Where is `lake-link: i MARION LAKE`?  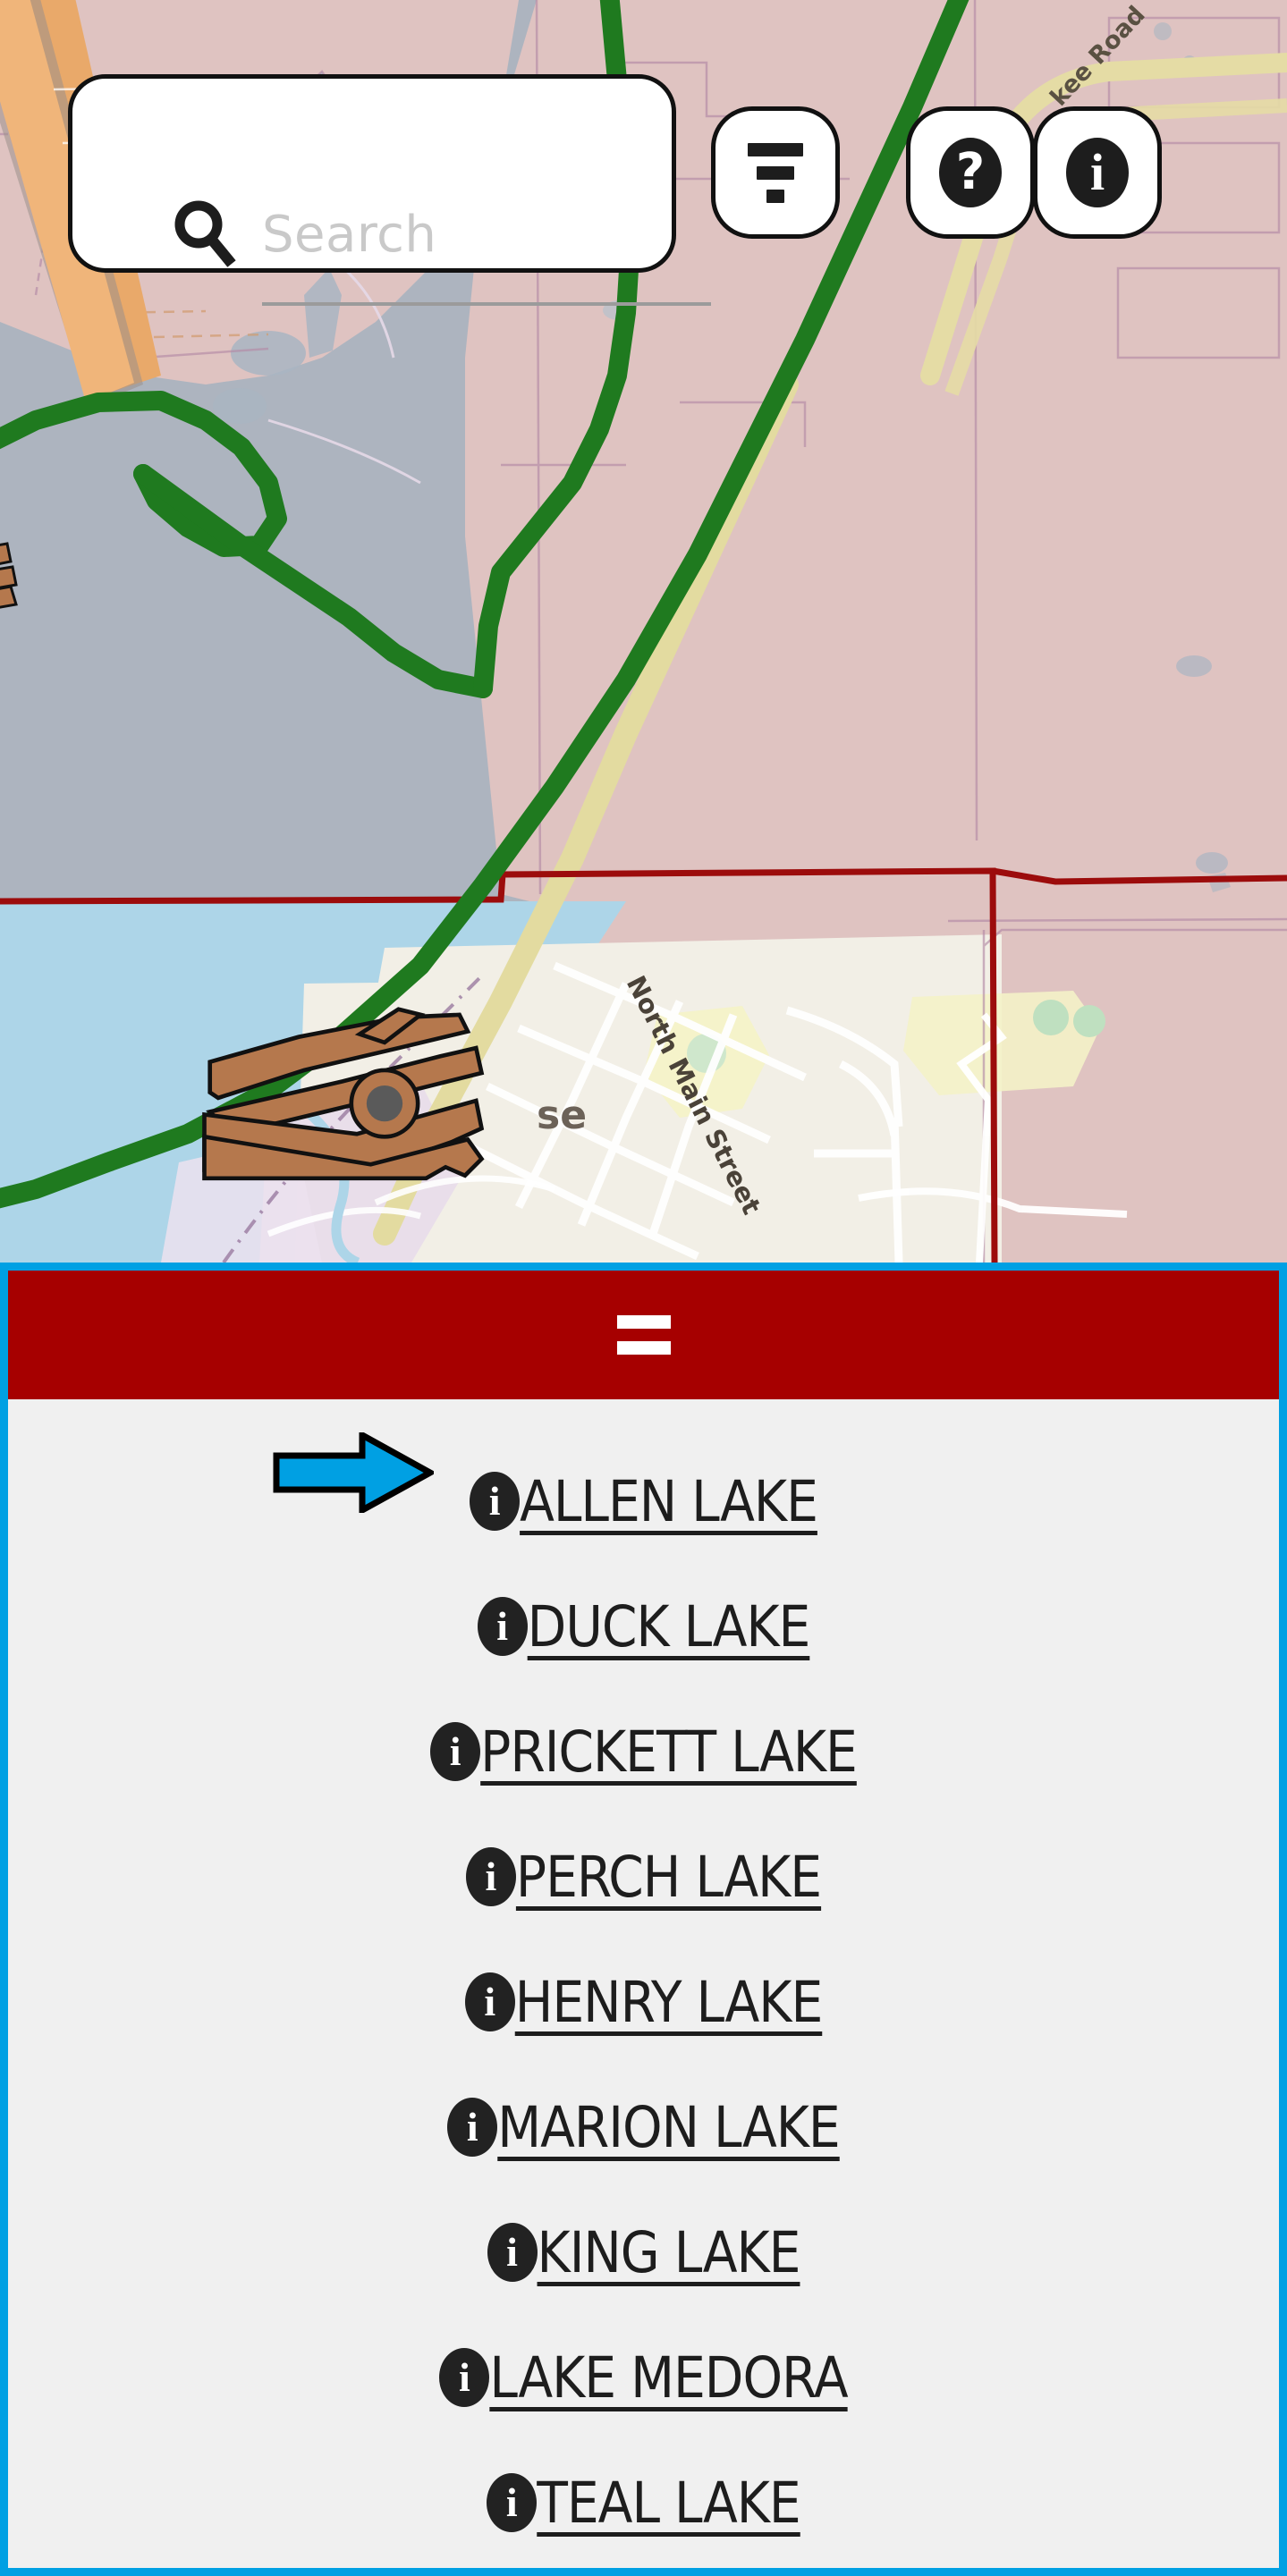 lake-link: i MARION LAKE is located at coordinates (644, 2127).